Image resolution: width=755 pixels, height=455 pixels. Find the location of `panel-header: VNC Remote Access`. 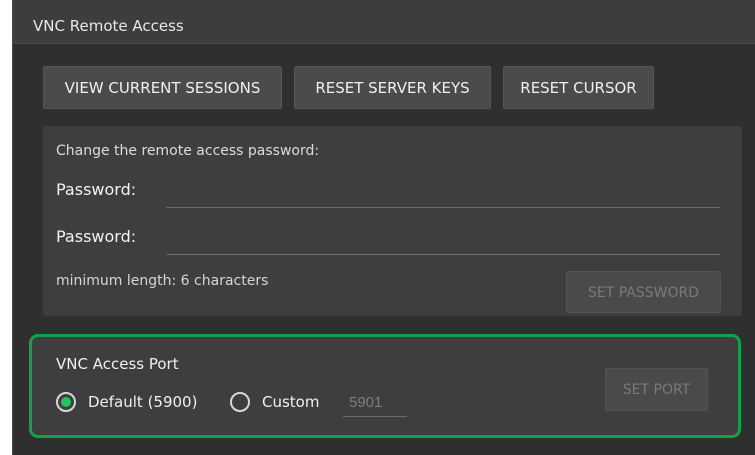

panel-header: VNC Remote Access is located at coordinates (384, 22).